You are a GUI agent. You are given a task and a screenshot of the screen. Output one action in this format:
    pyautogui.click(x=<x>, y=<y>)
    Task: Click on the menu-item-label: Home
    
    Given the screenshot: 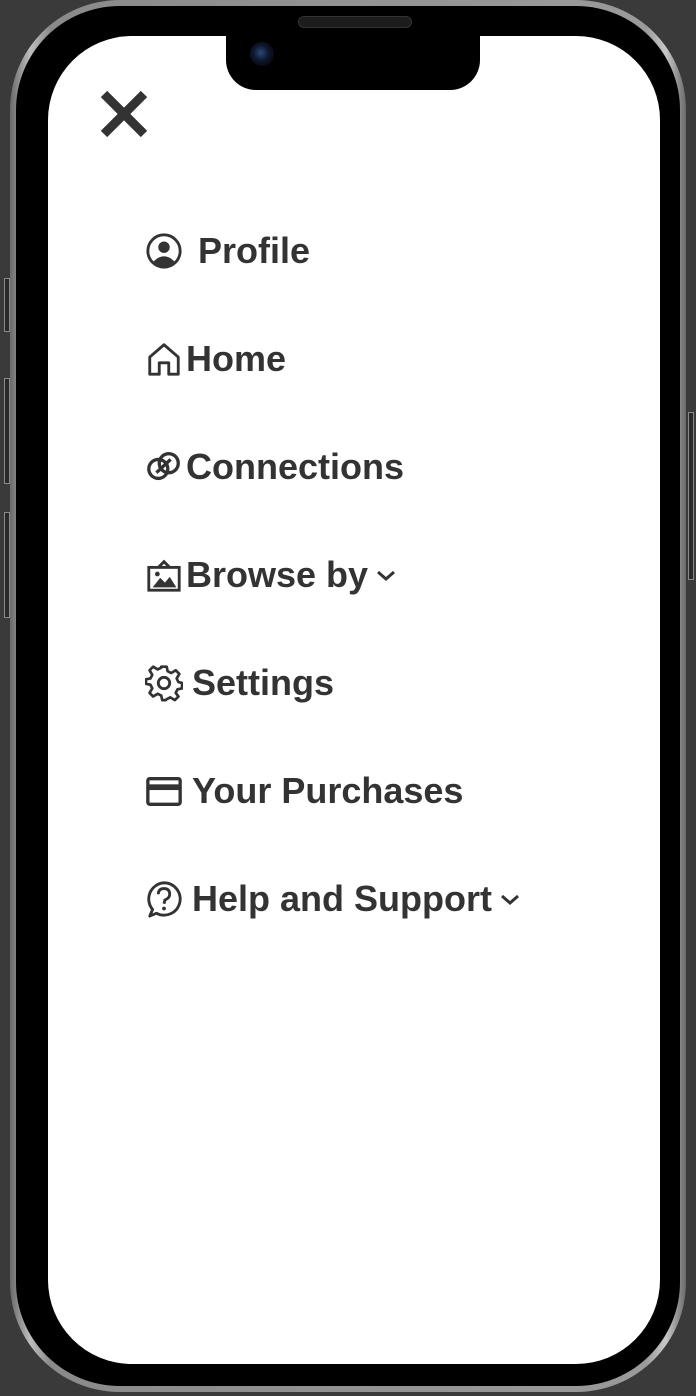 What is the action you would take?
    pyautogui.click(x=236, y=358)
    